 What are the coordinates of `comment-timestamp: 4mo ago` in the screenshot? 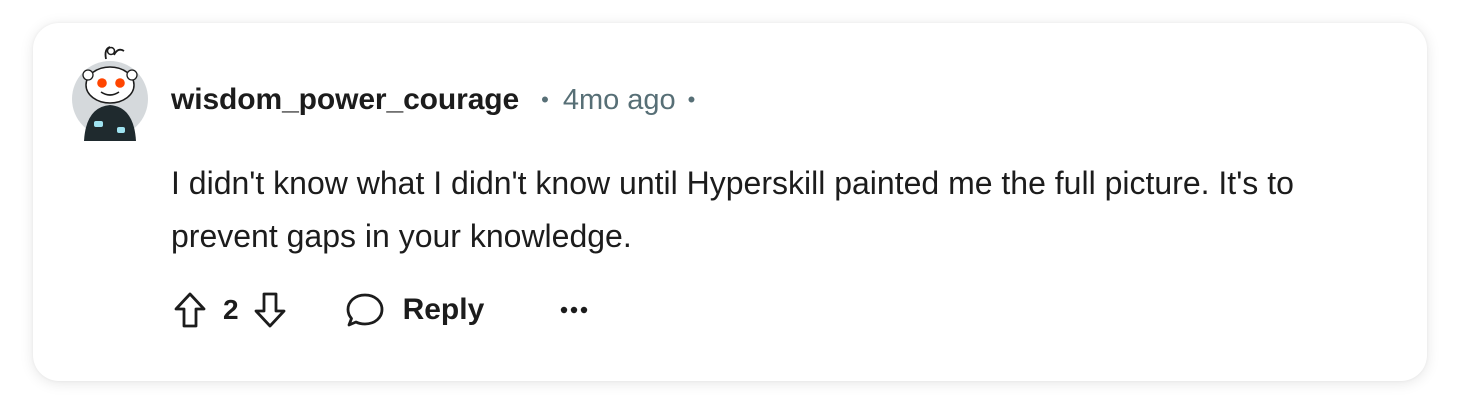 It's located at (619, 100).